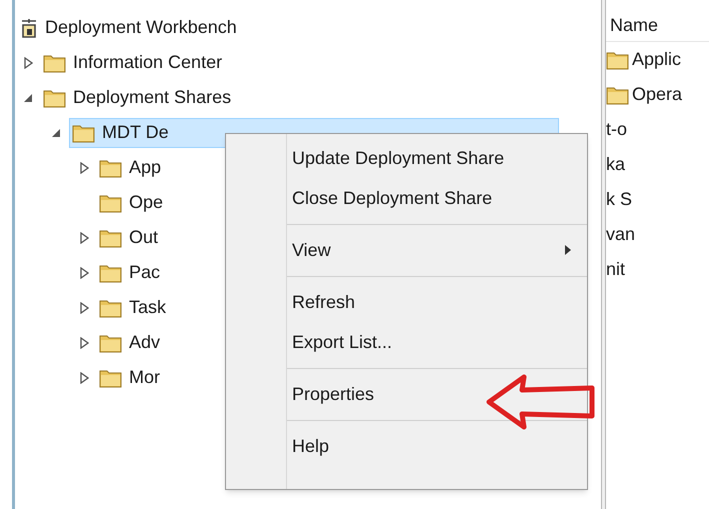  What do you see at coordinates (621, 234) in the screenshot?
I see `list-item: van` at bounding box center [621, 234].